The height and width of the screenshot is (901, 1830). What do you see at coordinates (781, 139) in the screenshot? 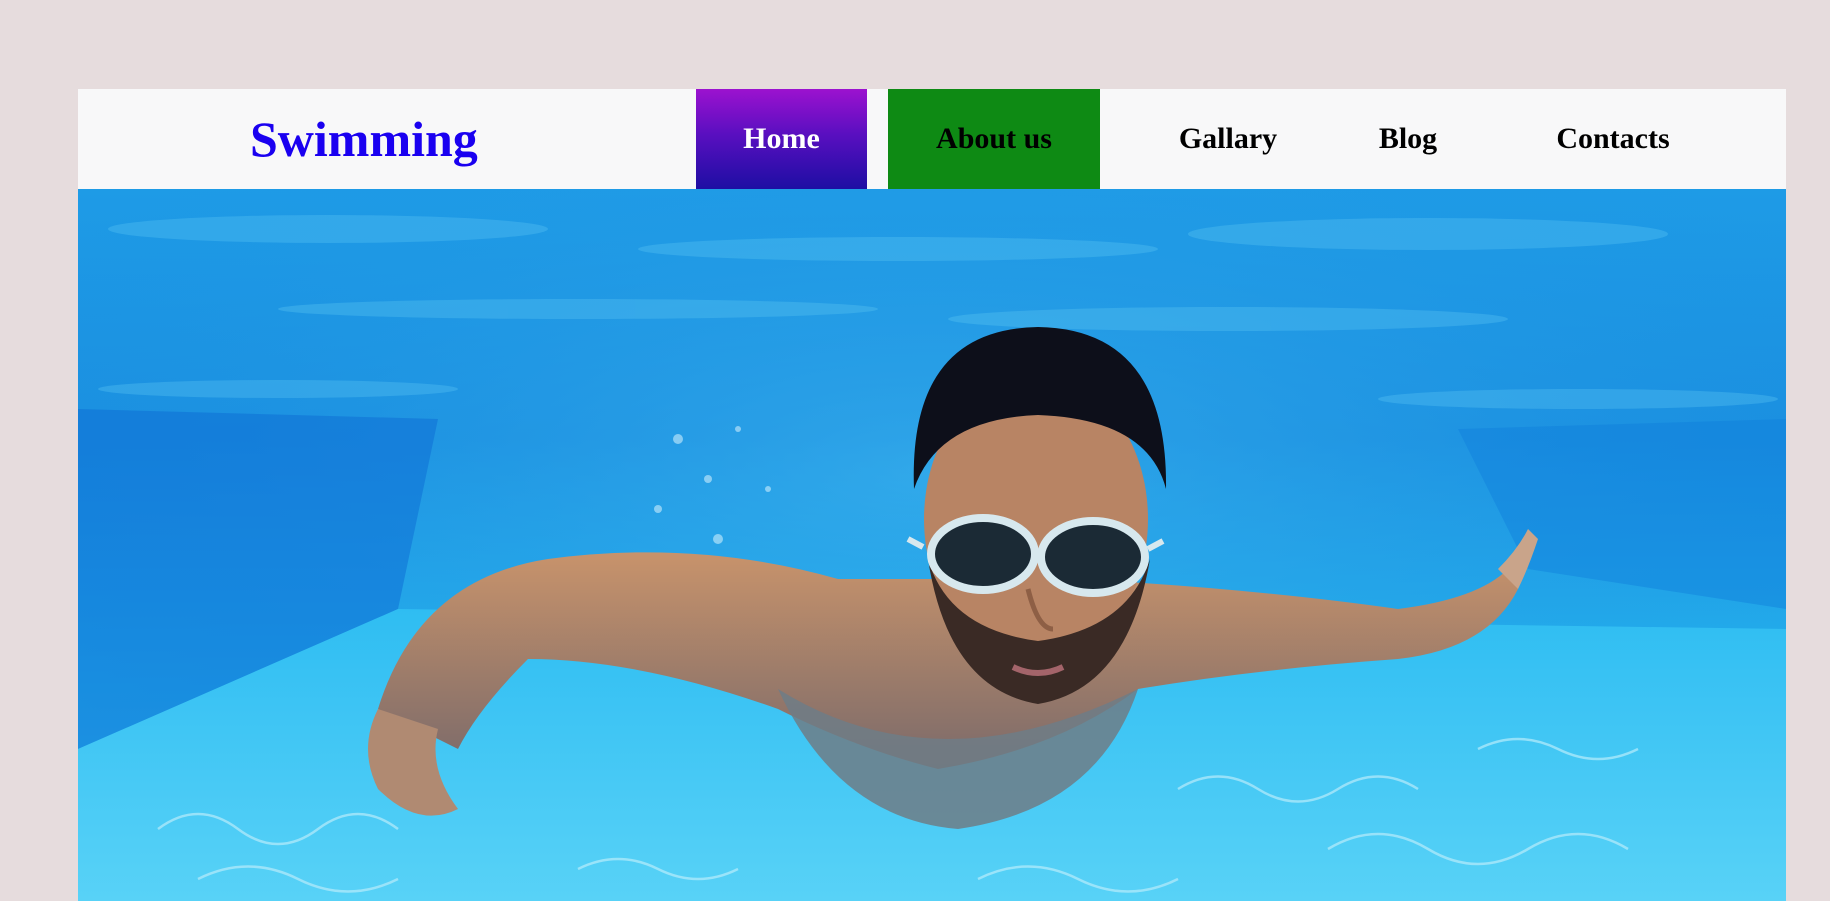
I see `nav-item-home: Home` at bounding box center [781, 139].